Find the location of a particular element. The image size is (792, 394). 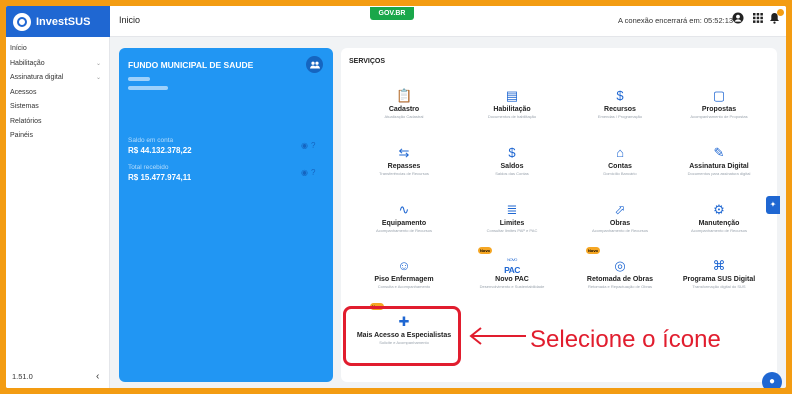

service-description: Emendas / Programação is located at coordinates (620, 116).